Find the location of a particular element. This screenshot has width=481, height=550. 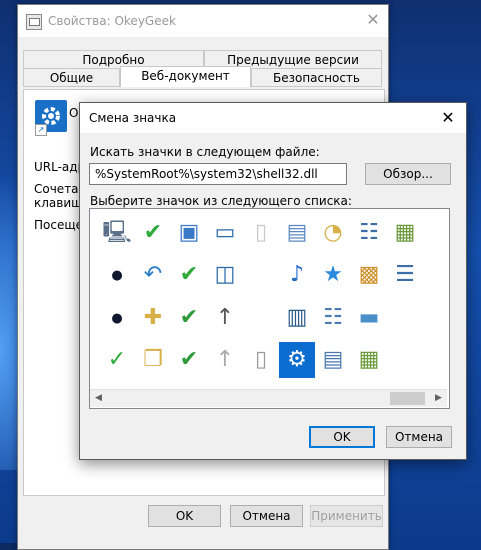

icon-cell: ▬ is located at coordinates (369, 318).